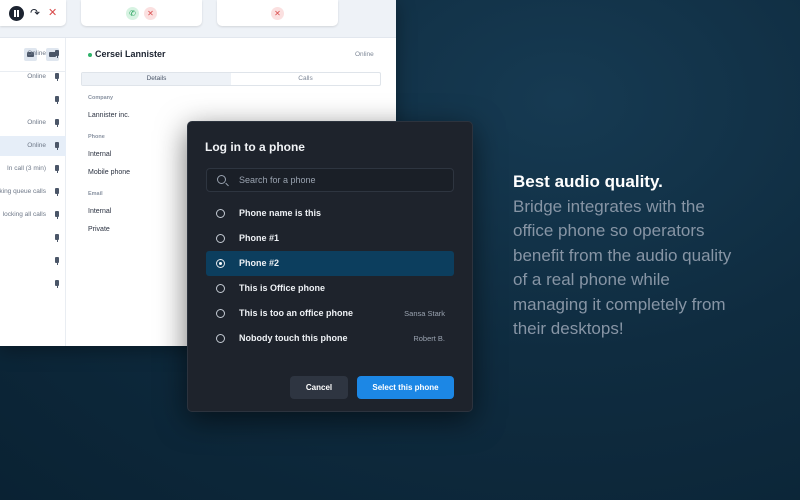 The width and height of the screenshot is (800, 500). What do you see at coordinates (23, 191) in the screenshot?
I see `status-text: king queue calls` at bounding box center [23, 191].